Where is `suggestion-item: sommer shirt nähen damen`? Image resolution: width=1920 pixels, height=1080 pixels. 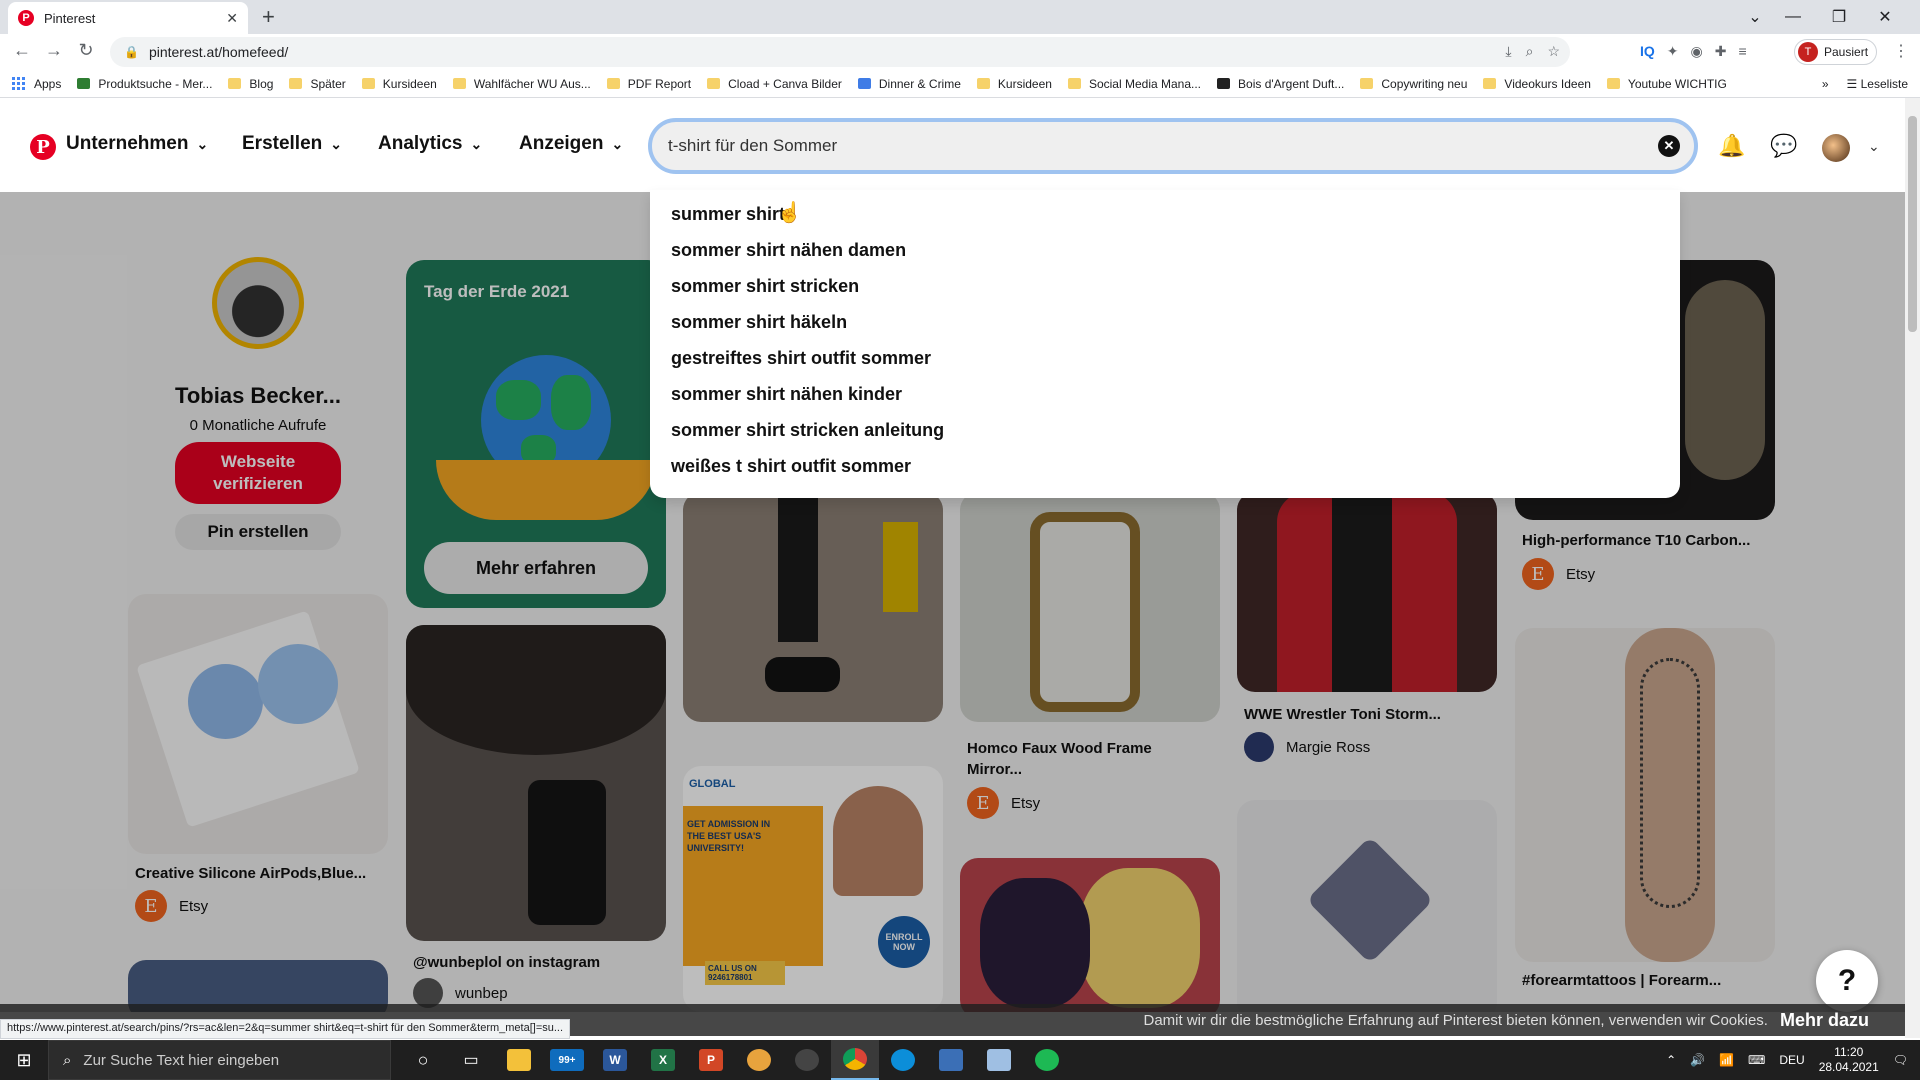
suggestion-item: sommer shirt nähen damen is located at coordinates (1165, 250).